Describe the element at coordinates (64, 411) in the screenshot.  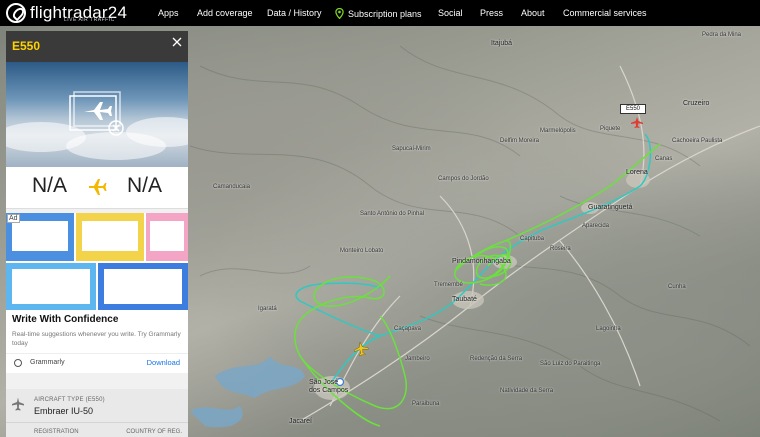
I see `aircraft-type-value: Embraer IU-50` at that location.